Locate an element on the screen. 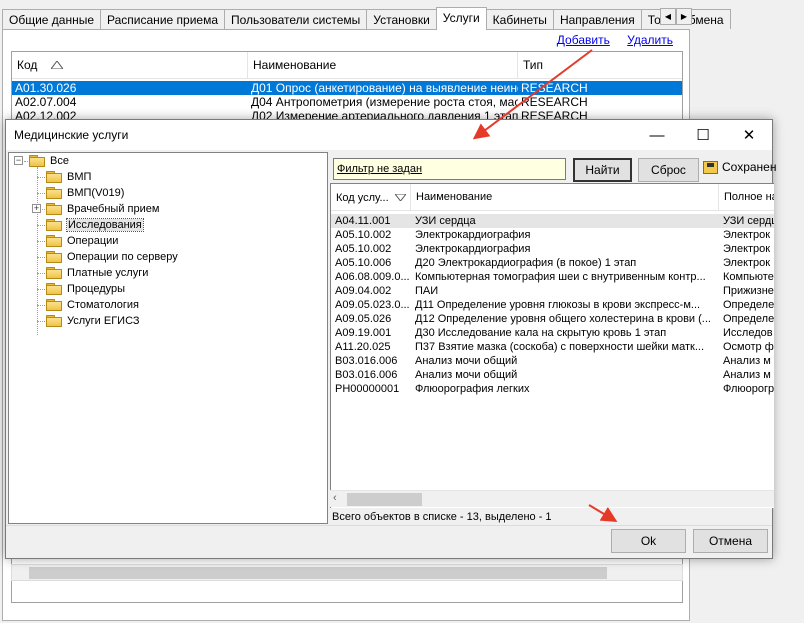  cell-service-code: A09.19.001 is located at coordinates (363, 333).